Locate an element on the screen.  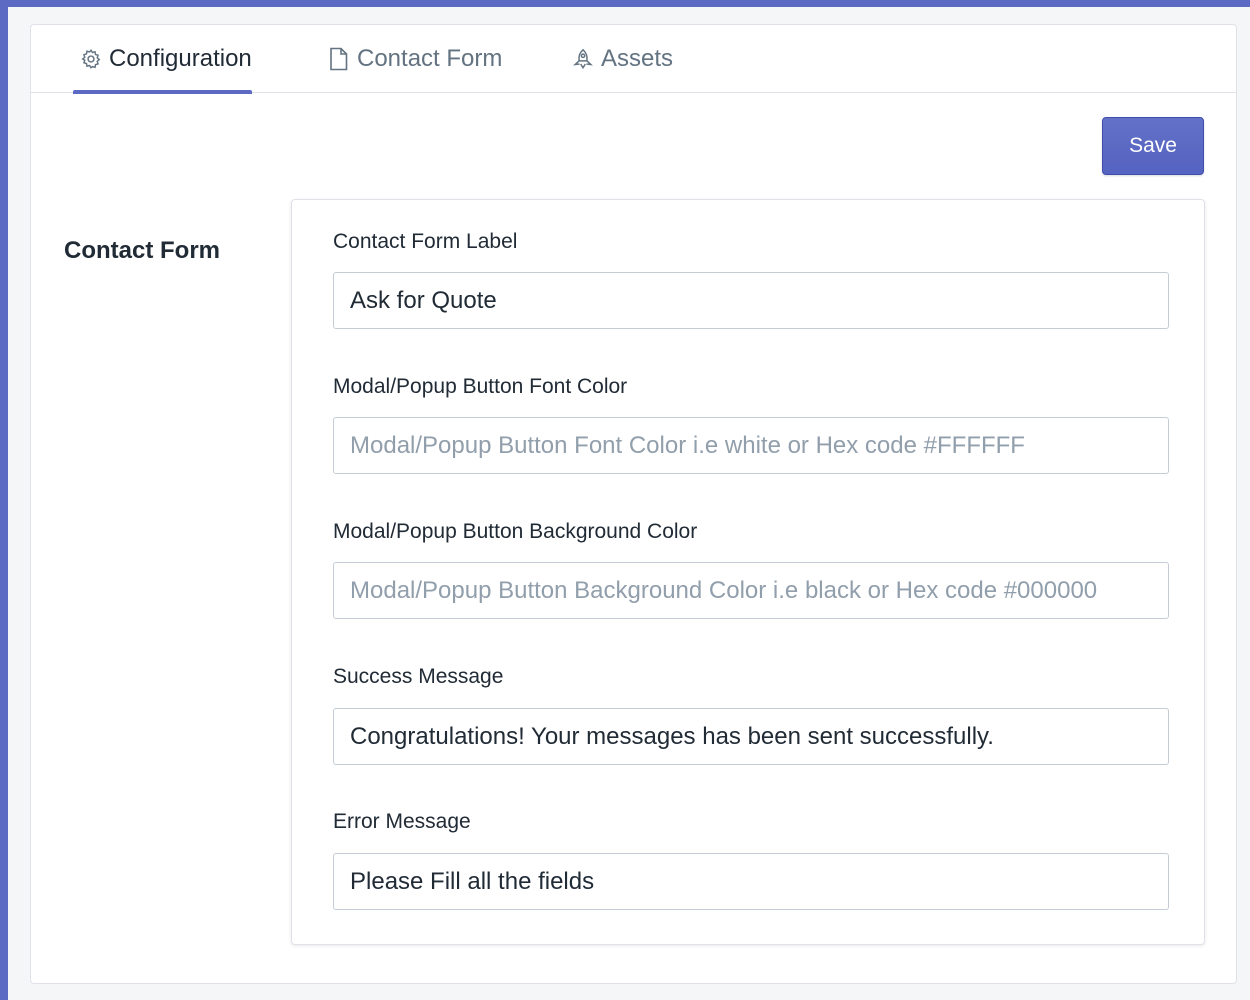
error-message-input is located at coordinates (751, 881).